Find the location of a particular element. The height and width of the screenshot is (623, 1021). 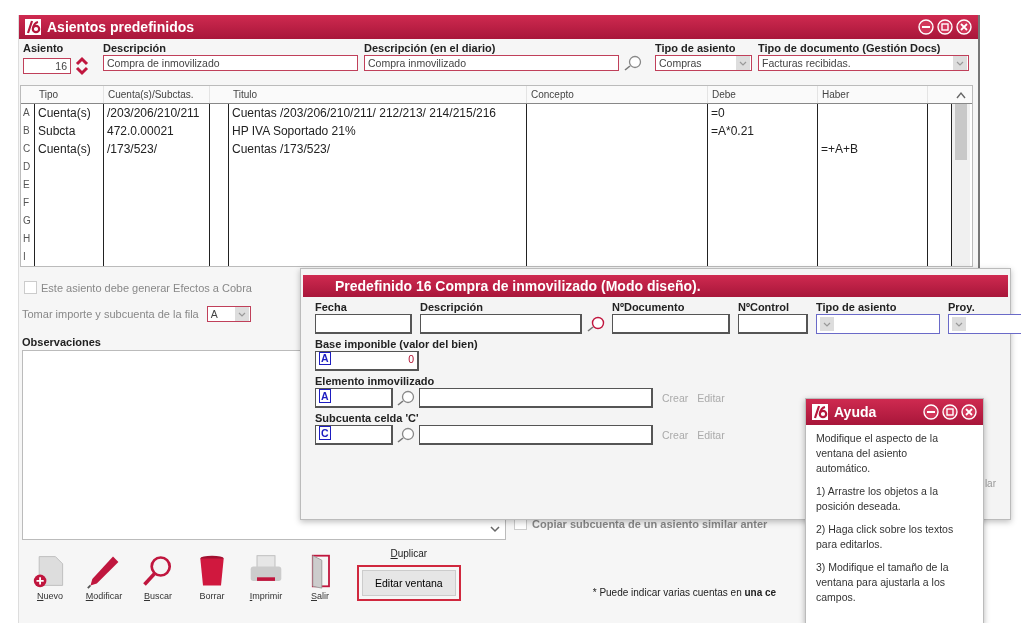

up-down-arrows-icon is located at coordinates (82, 66).